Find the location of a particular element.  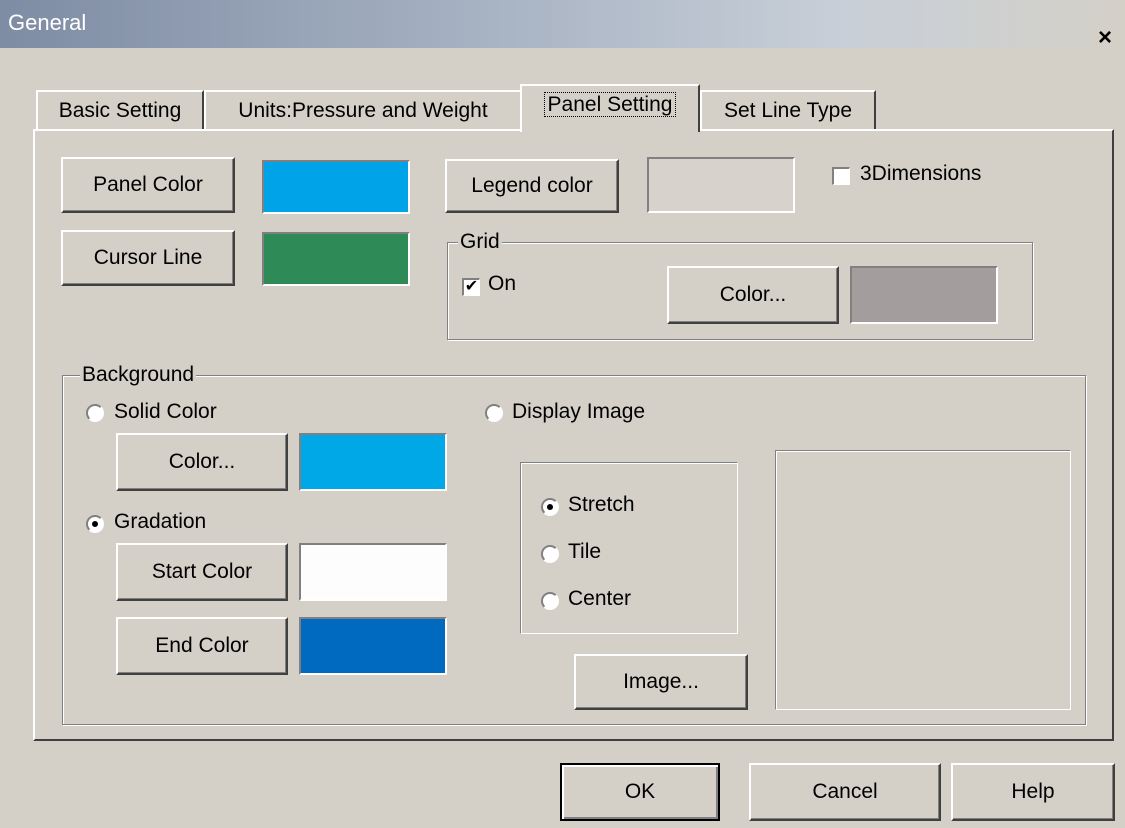

cancel-button: Cancel is located at coordinates (845, 792).